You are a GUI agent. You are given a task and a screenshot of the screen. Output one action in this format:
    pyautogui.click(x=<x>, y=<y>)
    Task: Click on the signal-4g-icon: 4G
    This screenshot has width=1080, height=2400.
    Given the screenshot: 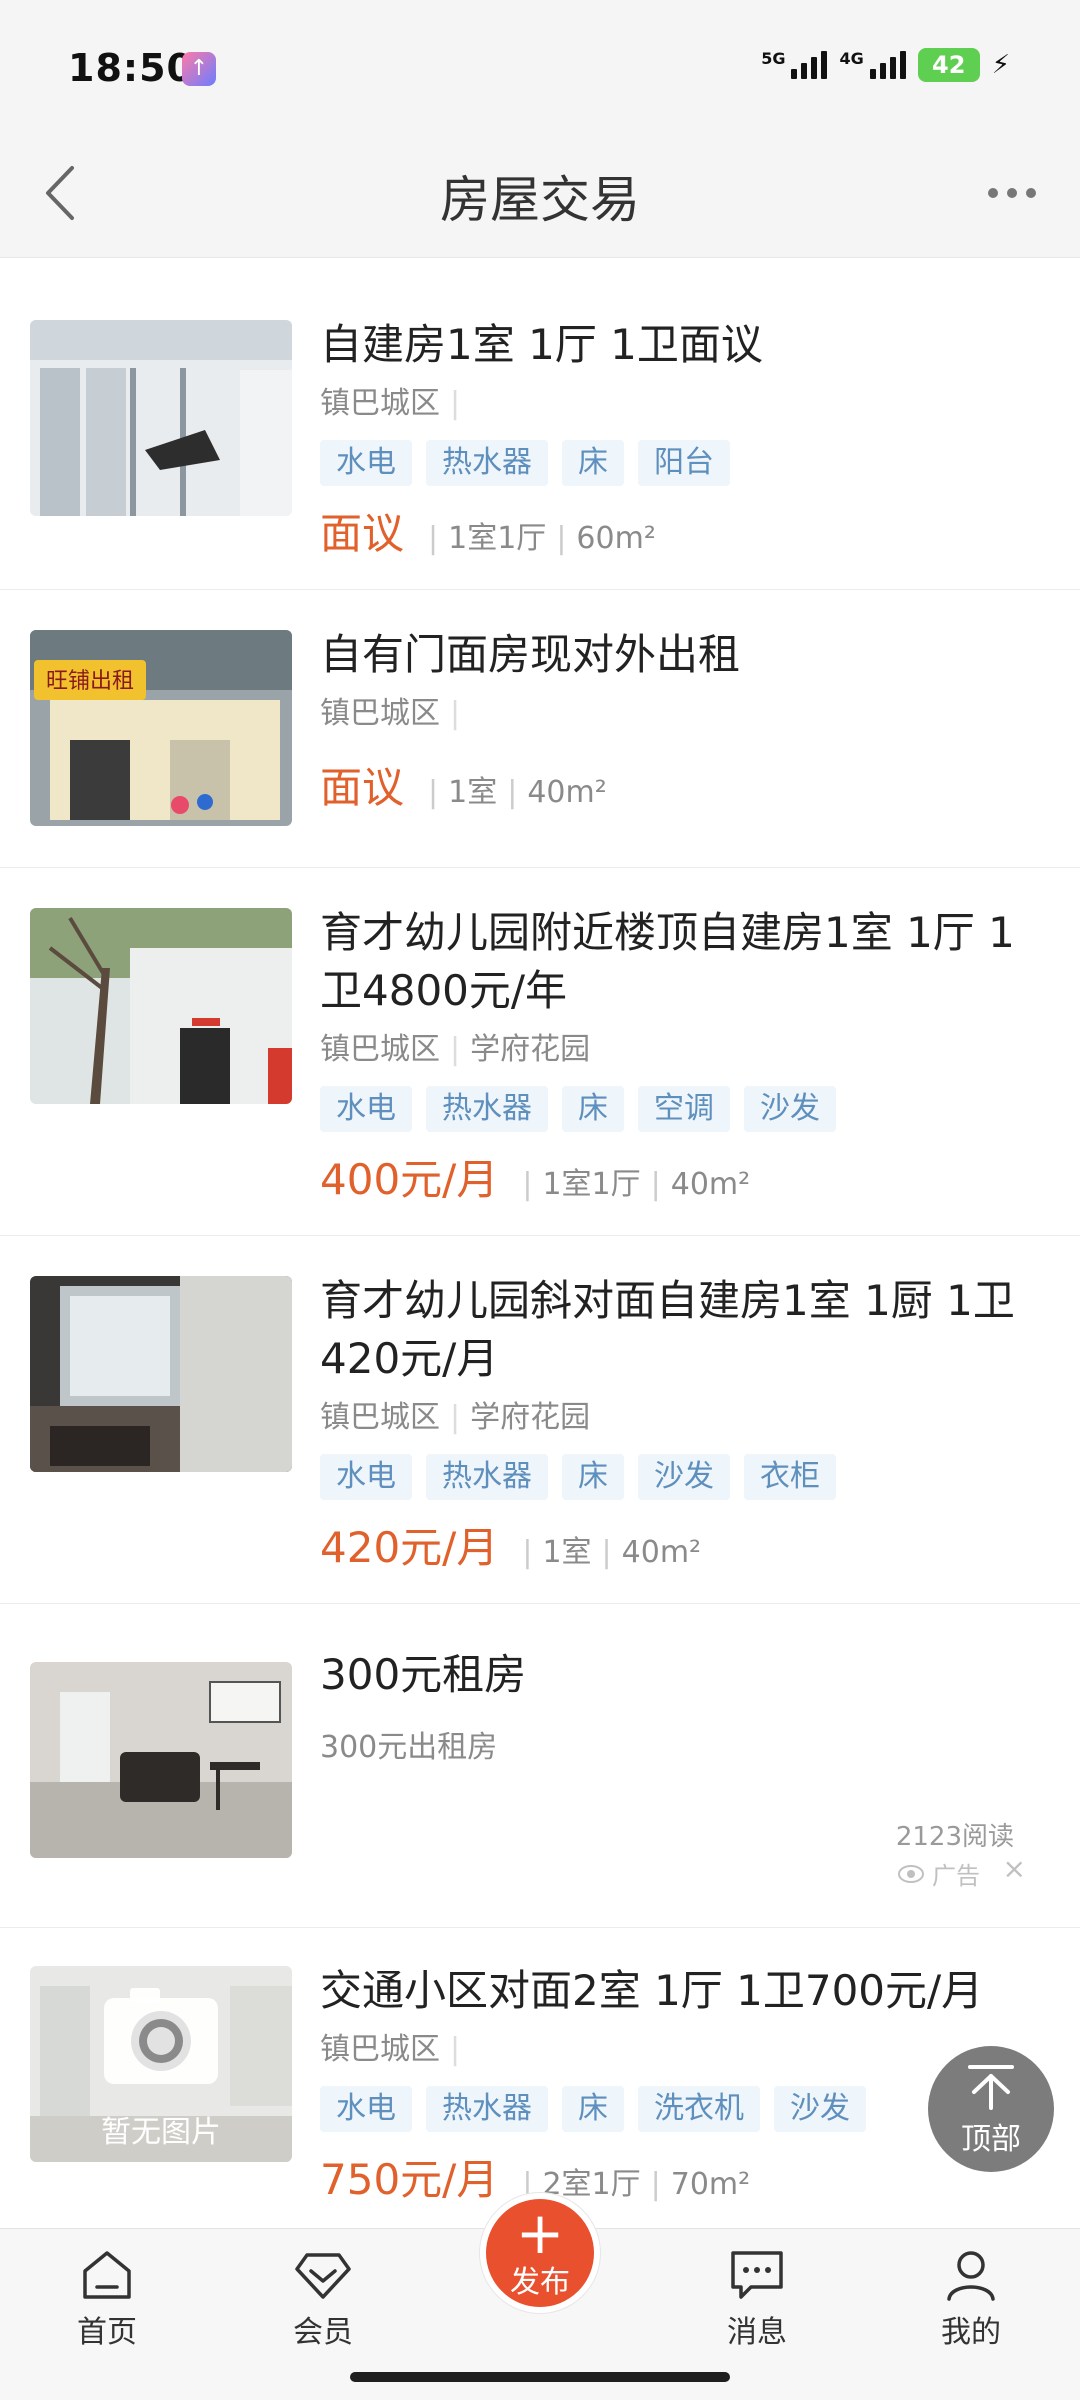 What is the action you would take?
    pyautogui.click(x=872, y=65)
    